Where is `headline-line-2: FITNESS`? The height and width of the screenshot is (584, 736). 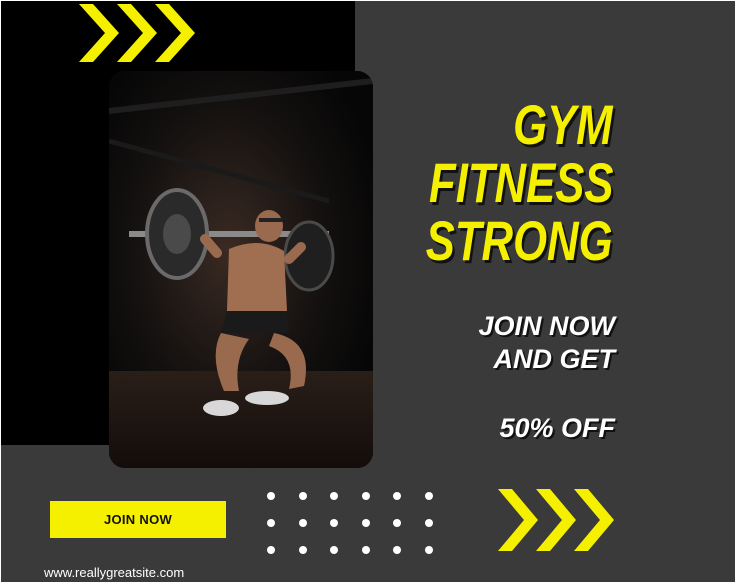
headline-line-2: FITNESS is located at coordinates (520, 182).